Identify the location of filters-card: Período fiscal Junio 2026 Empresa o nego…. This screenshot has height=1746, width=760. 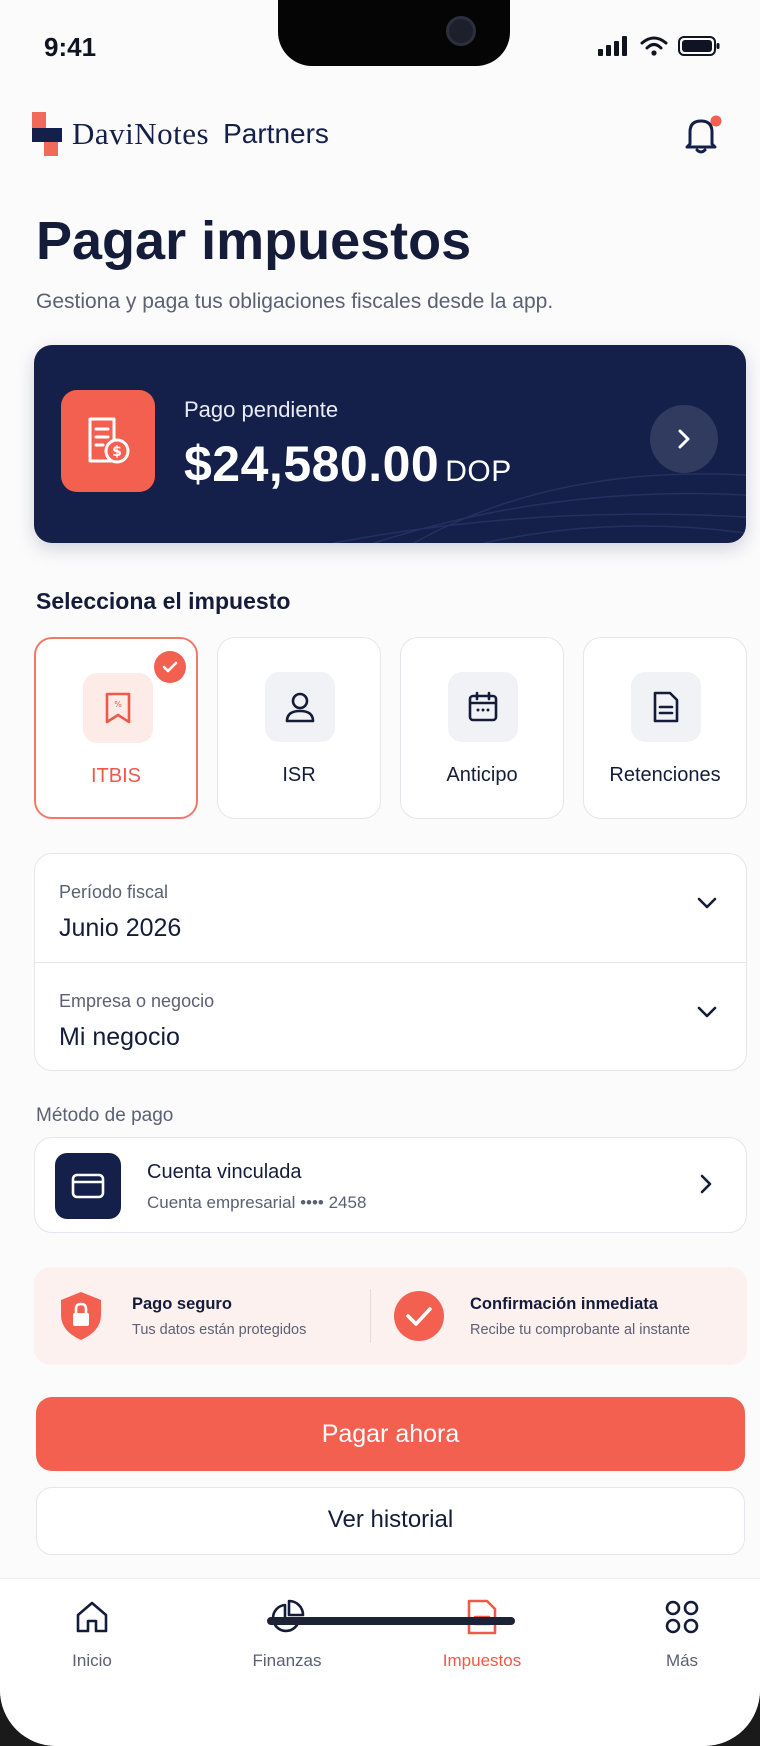
(390, 962).